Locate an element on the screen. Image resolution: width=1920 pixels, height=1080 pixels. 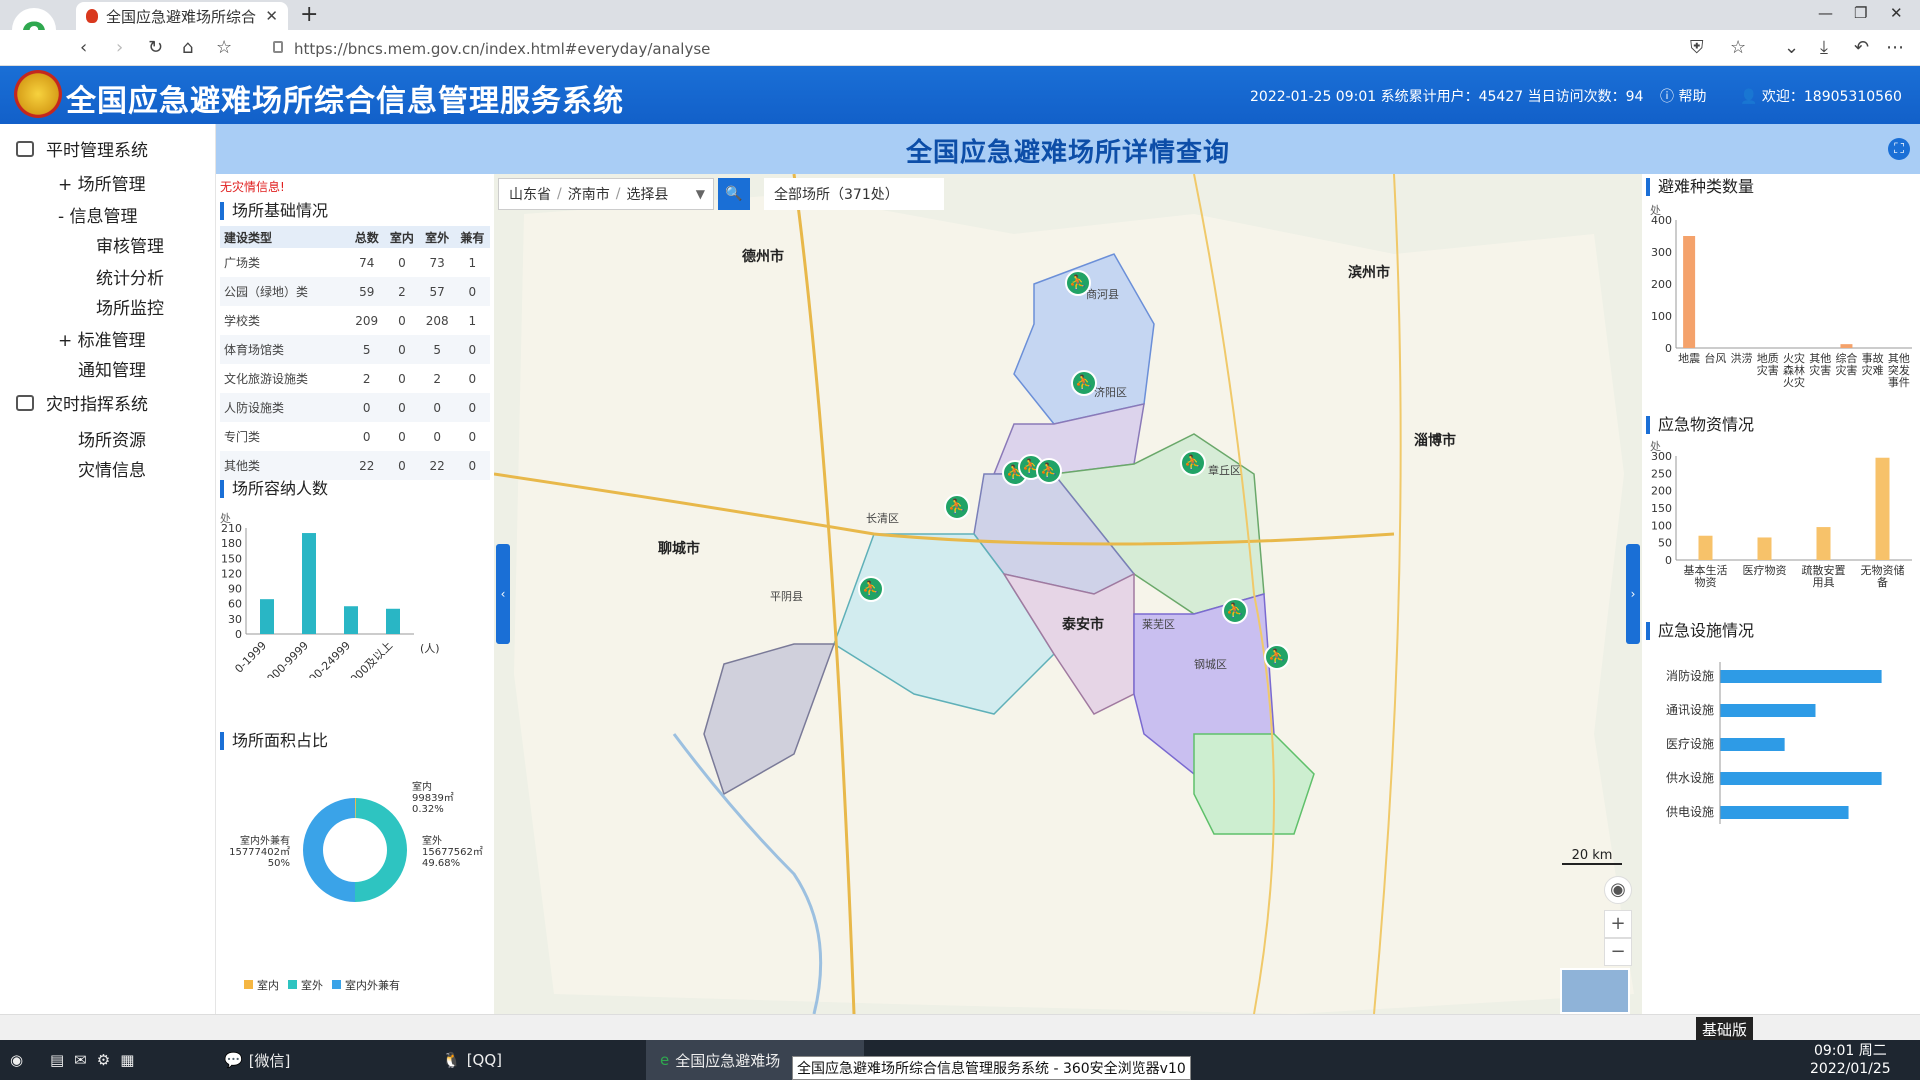
system-clock: 09:01 周二 2022/01/25 is located at coordinates (1850, 1060).